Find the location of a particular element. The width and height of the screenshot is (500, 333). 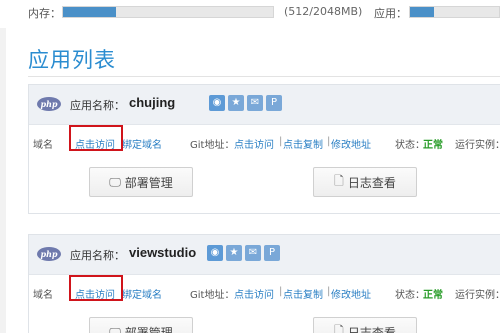

memory-progress is located at coordinates (168, 12).